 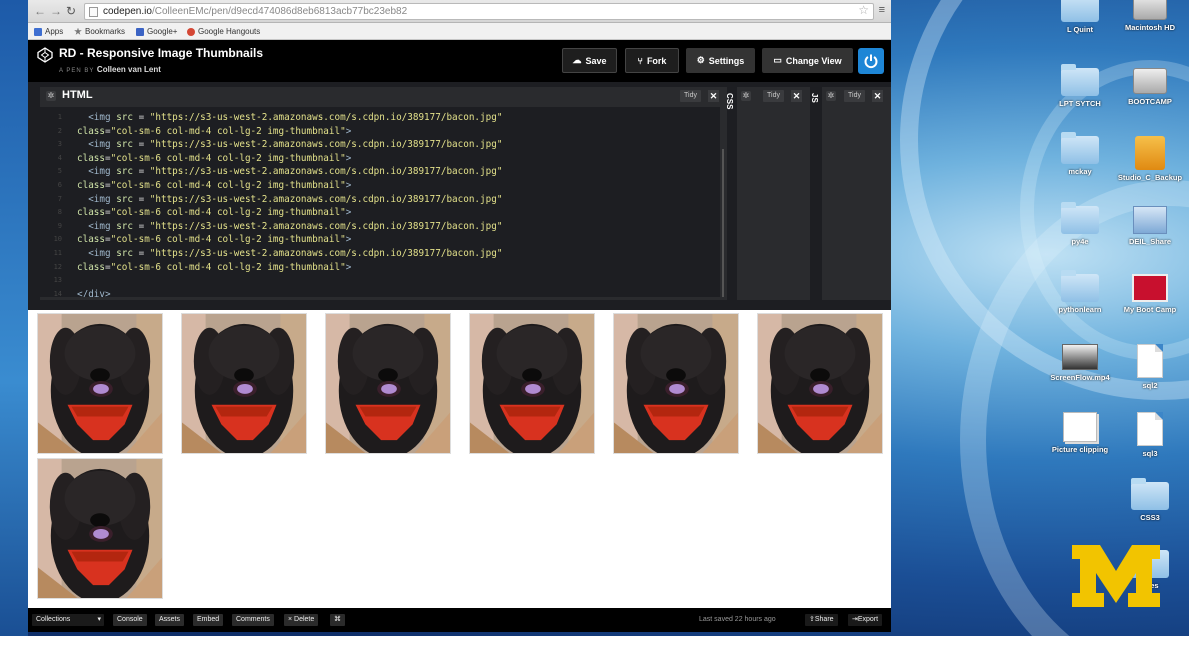 I want to click on embed-button: Embed, so click(x=208, y=620).